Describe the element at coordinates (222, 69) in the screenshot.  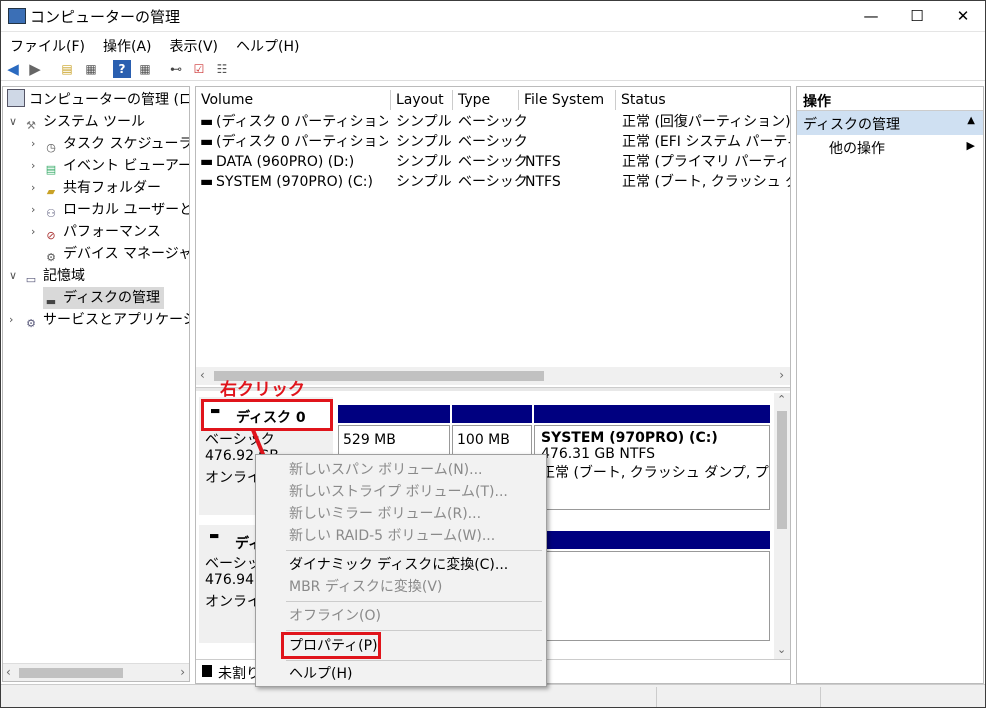
I see `properties-icon: ☷` at that location.